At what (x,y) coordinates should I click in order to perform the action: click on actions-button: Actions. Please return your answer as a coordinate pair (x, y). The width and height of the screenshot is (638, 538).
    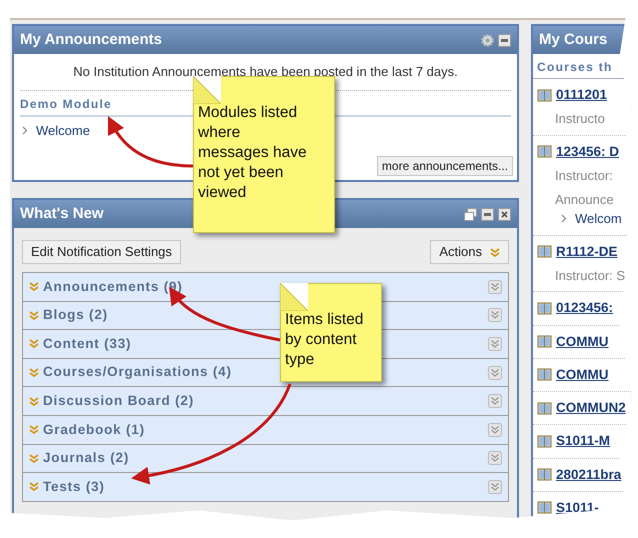
    Looking at the image, I should click on (469, 252).